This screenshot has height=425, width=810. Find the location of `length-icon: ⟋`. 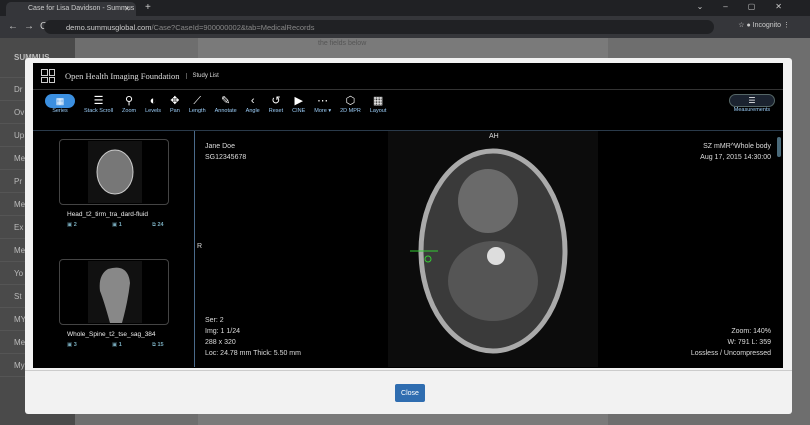

length-icon: ⟋ is located at coordinates (197, 101).